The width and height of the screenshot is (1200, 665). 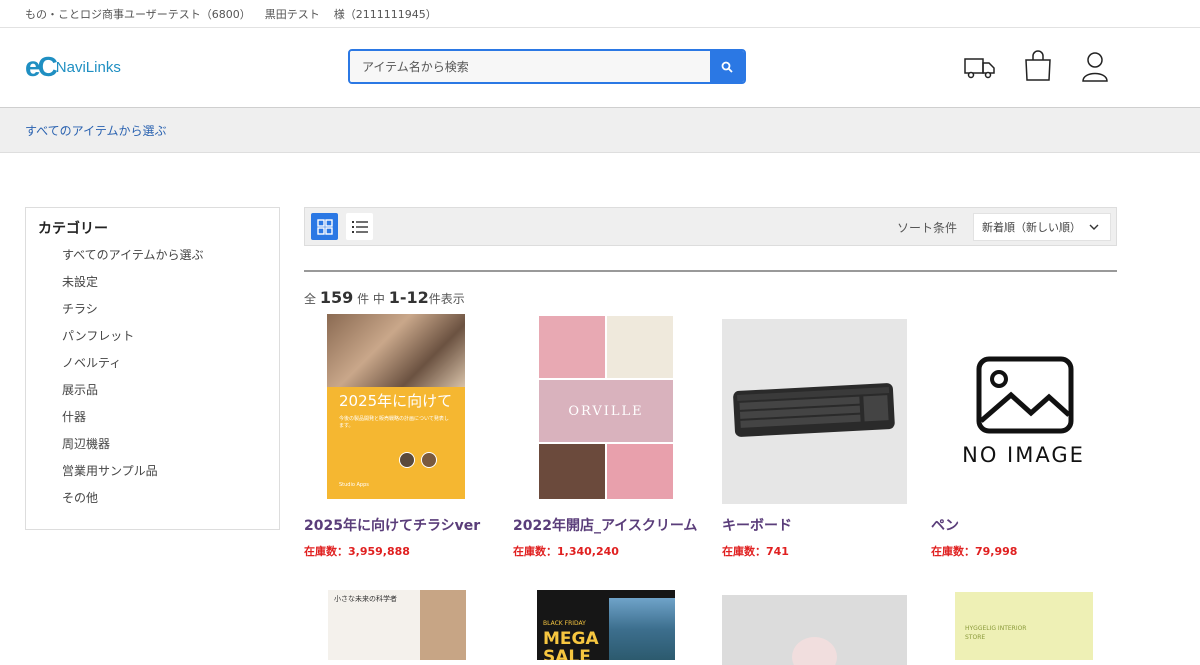 What do you see at coordinates (1094, 227) in the screenshot?
I see `chevron-down-icon` at bounding box center [1094, 227].